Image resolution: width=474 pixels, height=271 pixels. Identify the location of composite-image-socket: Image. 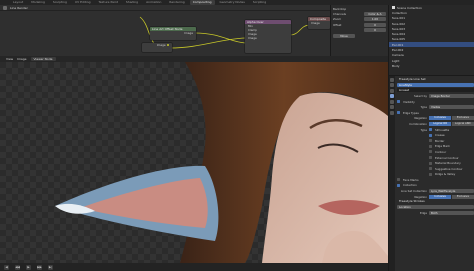
(315, 23).